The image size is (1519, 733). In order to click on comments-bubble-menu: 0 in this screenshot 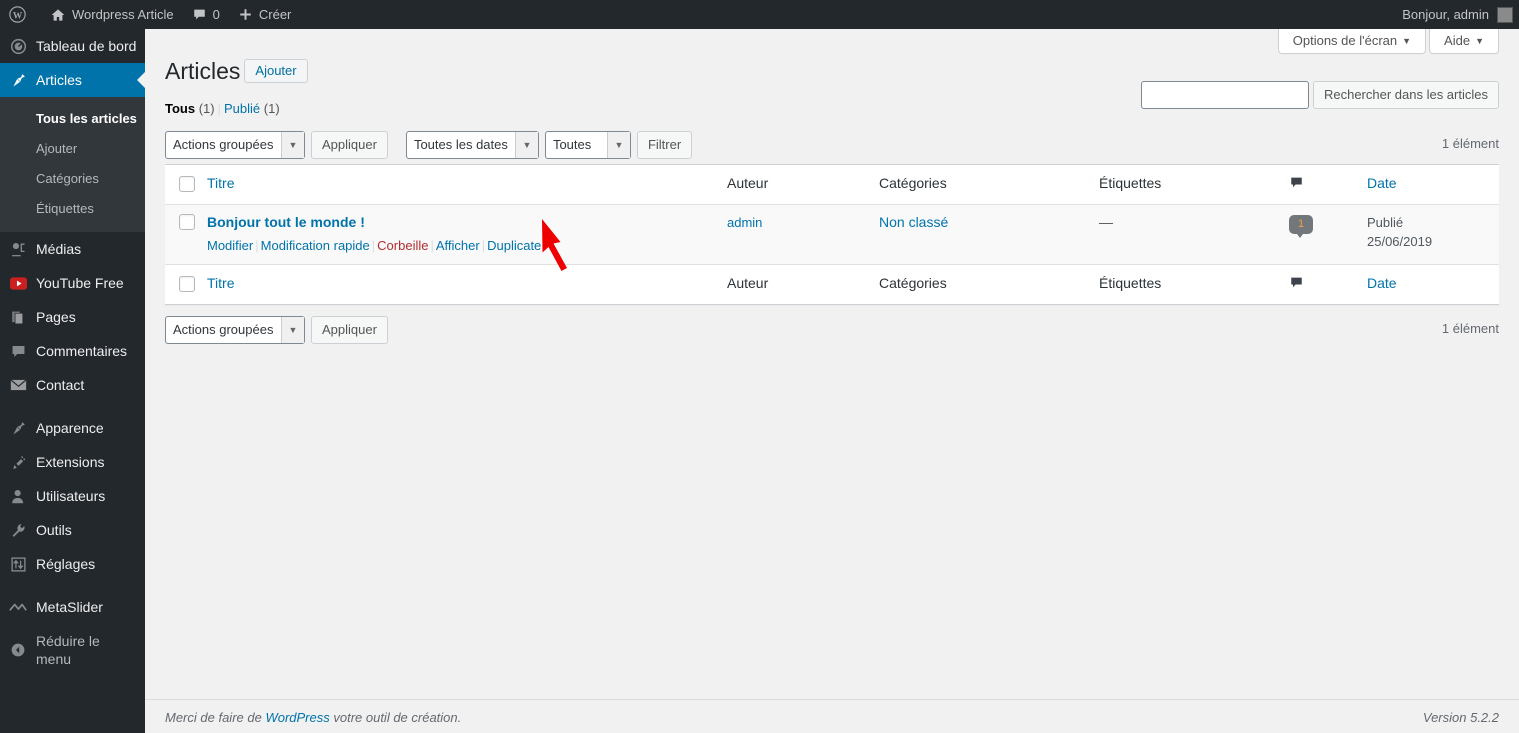, I will do `click(206, 14)`.